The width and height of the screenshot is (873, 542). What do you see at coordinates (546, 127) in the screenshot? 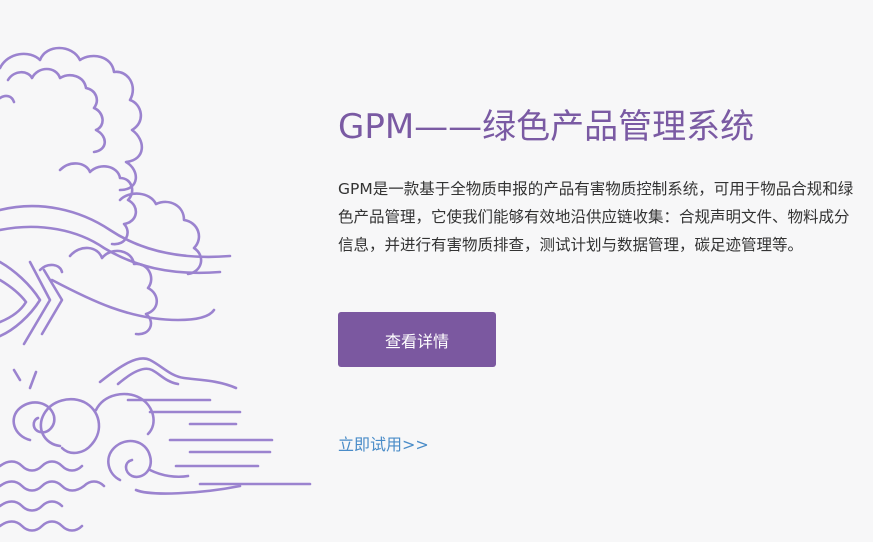
I see `page-title: GPM——绿色产品管理系统` at bounding box center [546, 127].